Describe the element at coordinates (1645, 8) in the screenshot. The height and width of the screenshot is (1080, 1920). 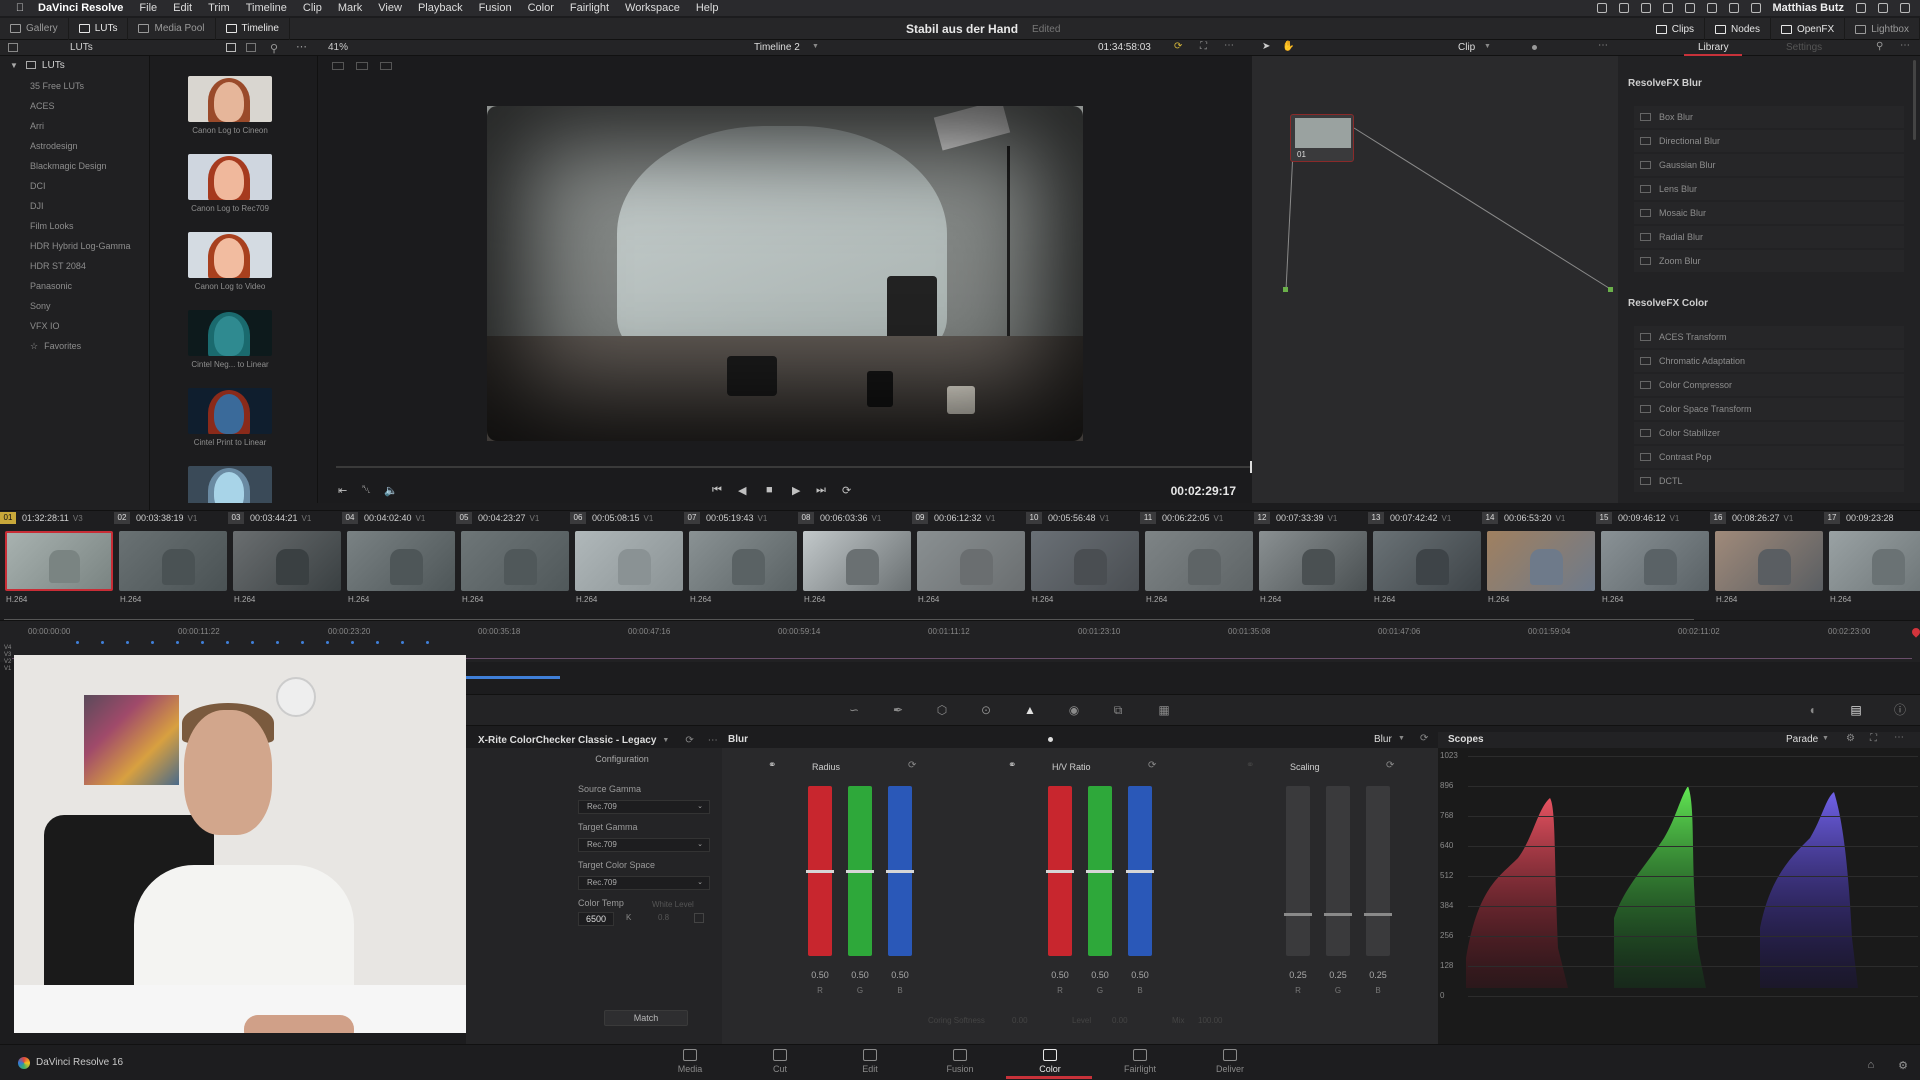
I see `dropbox-icon` at that location.